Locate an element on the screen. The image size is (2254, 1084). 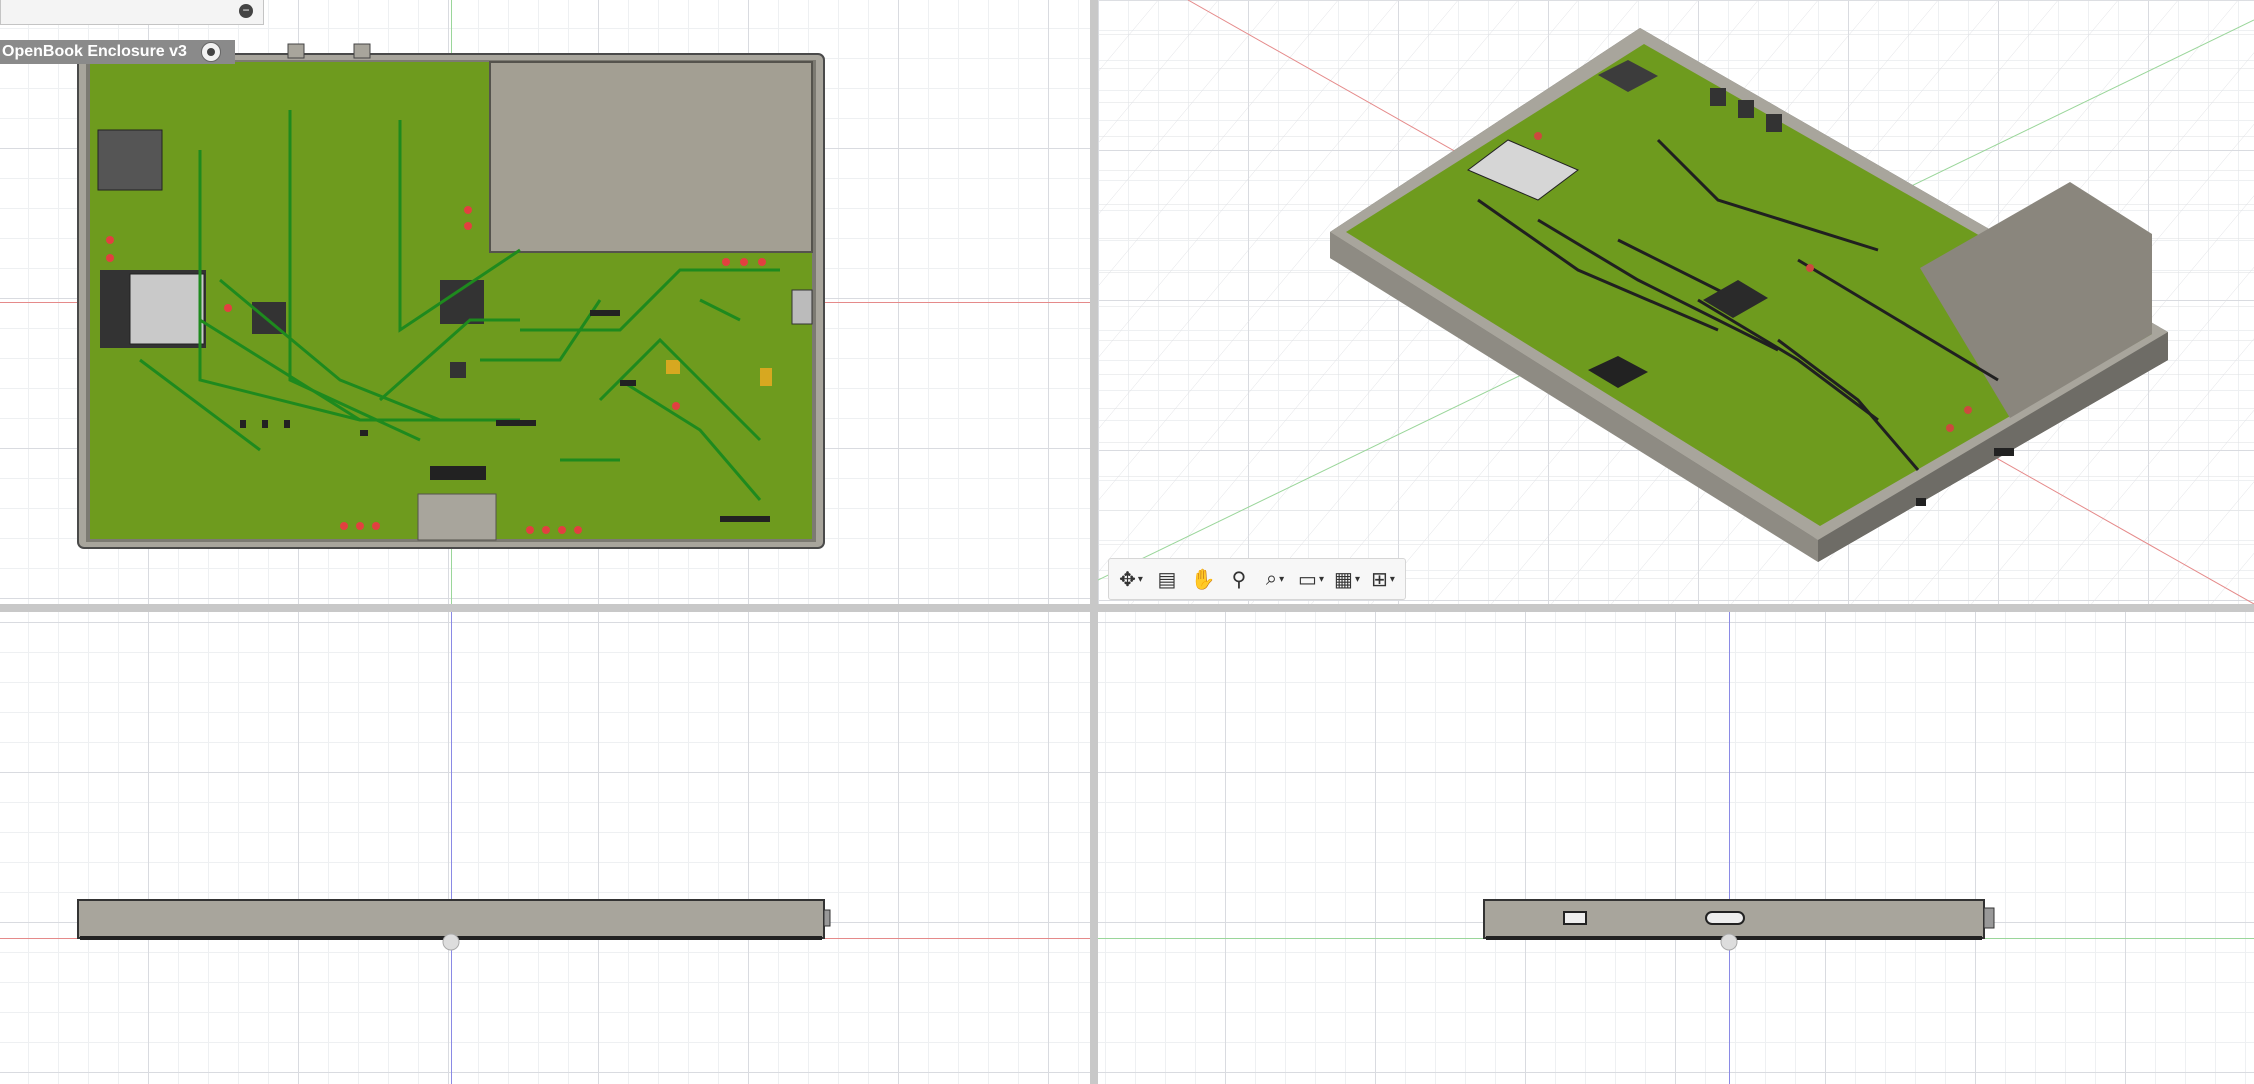
minus-circle-icon: − is located at coordinates (246, 11).